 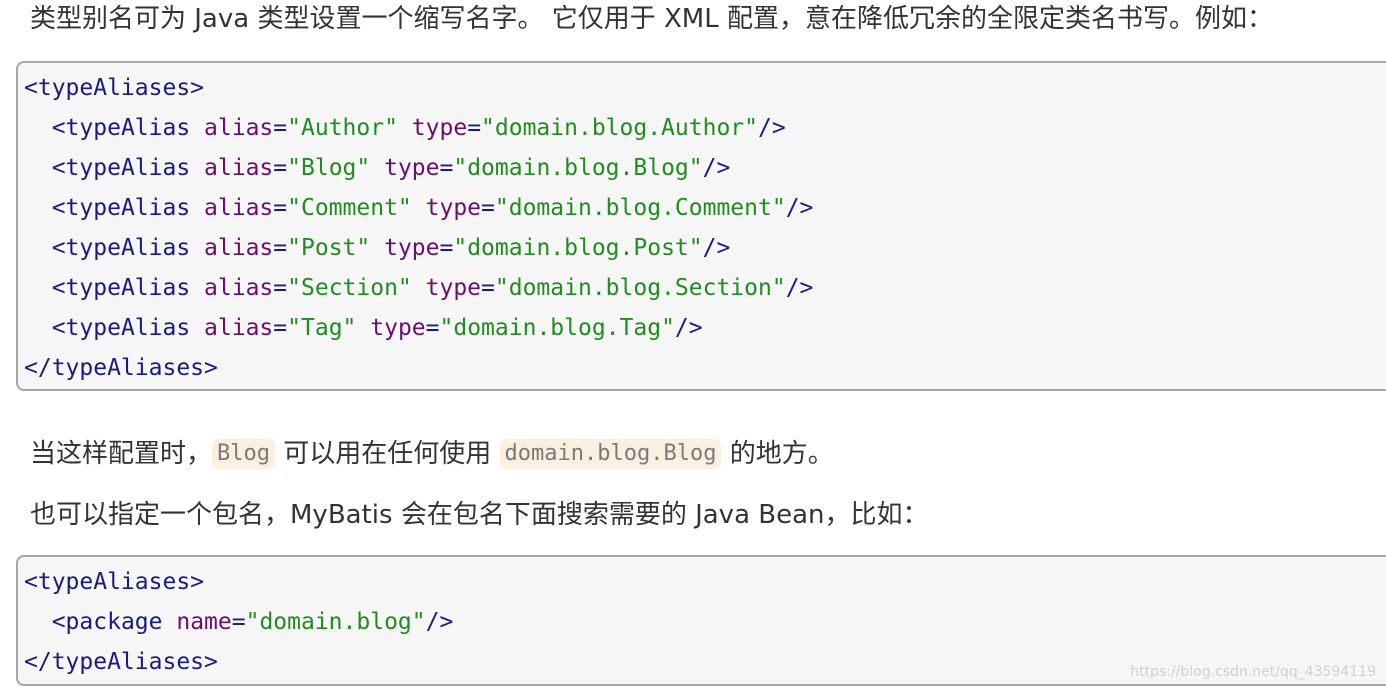 What do you see at coordinates (578, 248) in the screenshot?
I see `xml-attribute-value: "domain.blog.Post"` at bounding box center [578, 248].